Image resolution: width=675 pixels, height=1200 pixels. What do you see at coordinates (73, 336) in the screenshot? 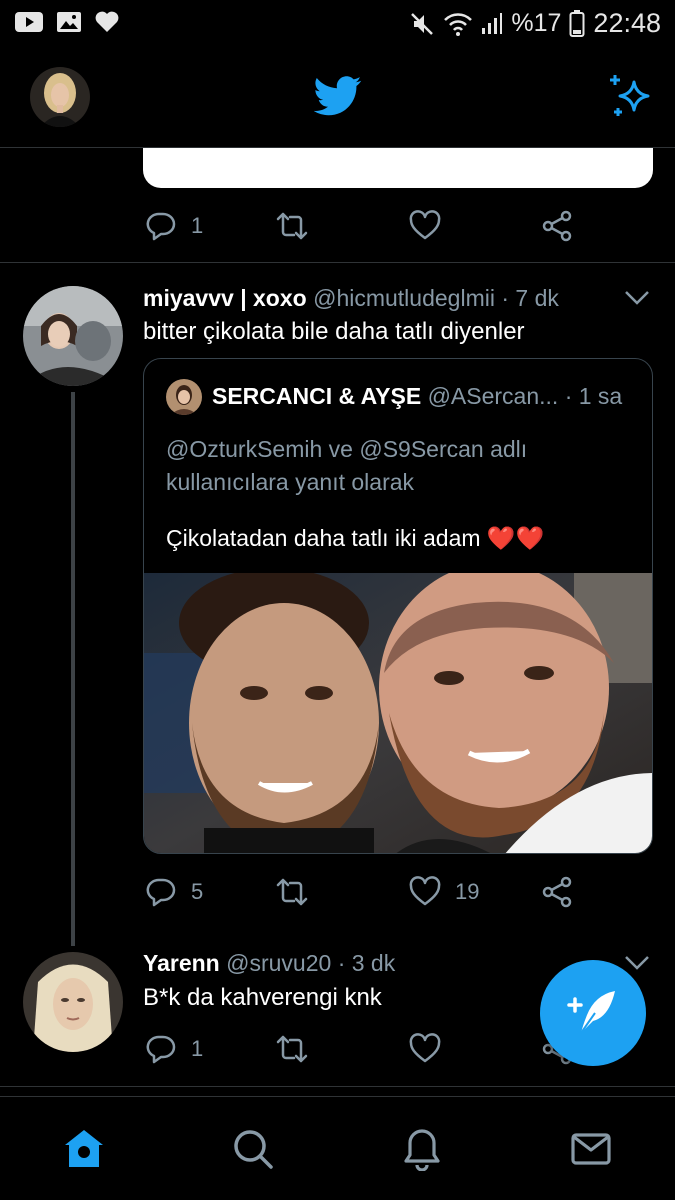
I see `tweet-author-avatar` at bounding box center [73, 336].